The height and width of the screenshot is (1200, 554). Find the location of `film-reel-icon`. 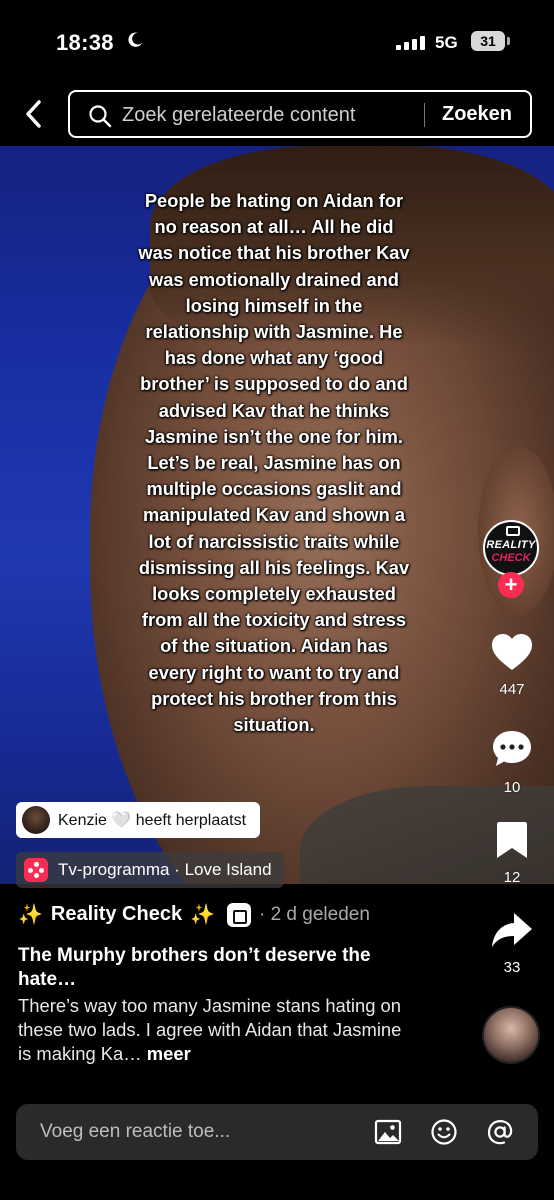

film-reel-icon is located at coordinates (36, 870).